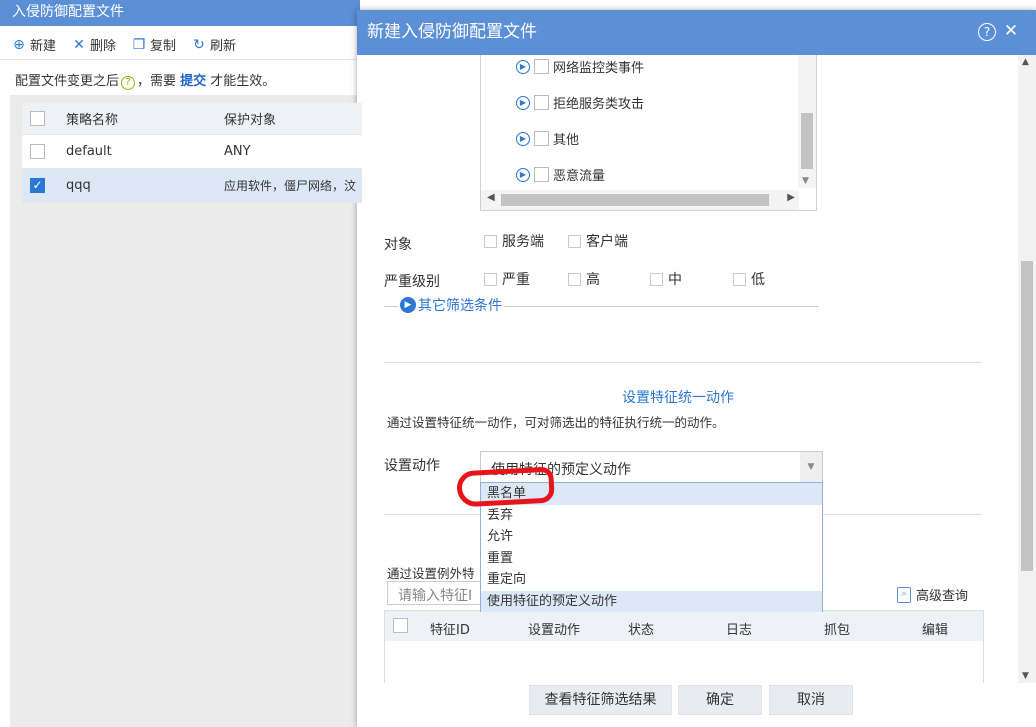  Describe the element at coordinates (942, 596) in the screenshot. I see `advanced-query-label: 高级查询` at that location.